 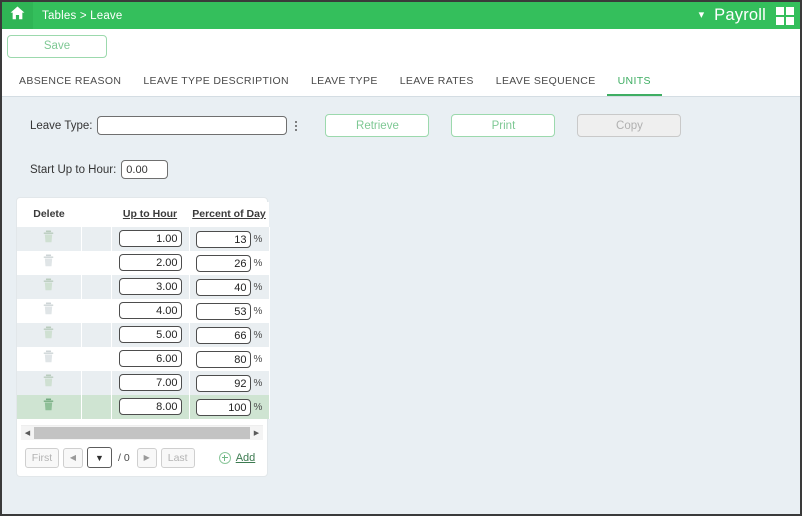 What do you see at coordinates (177, 457) in the screenshot?
I see `last-page-button: Last` at bounding box center [177, 457].